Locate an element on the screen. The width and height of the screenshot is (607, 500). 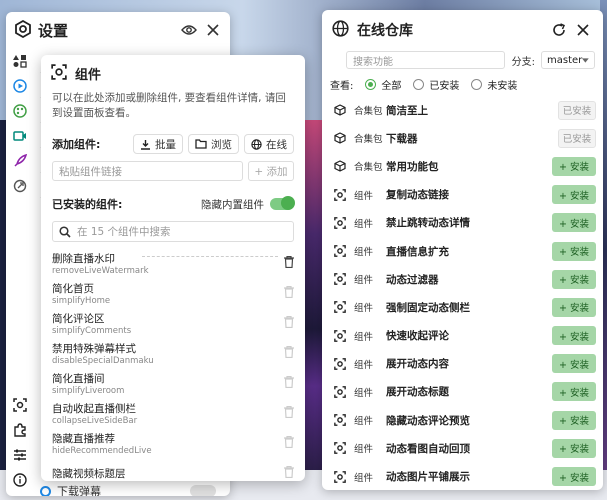
component-list-item: 简化评论区 simplifyComments is located at coordinates (173, 323).